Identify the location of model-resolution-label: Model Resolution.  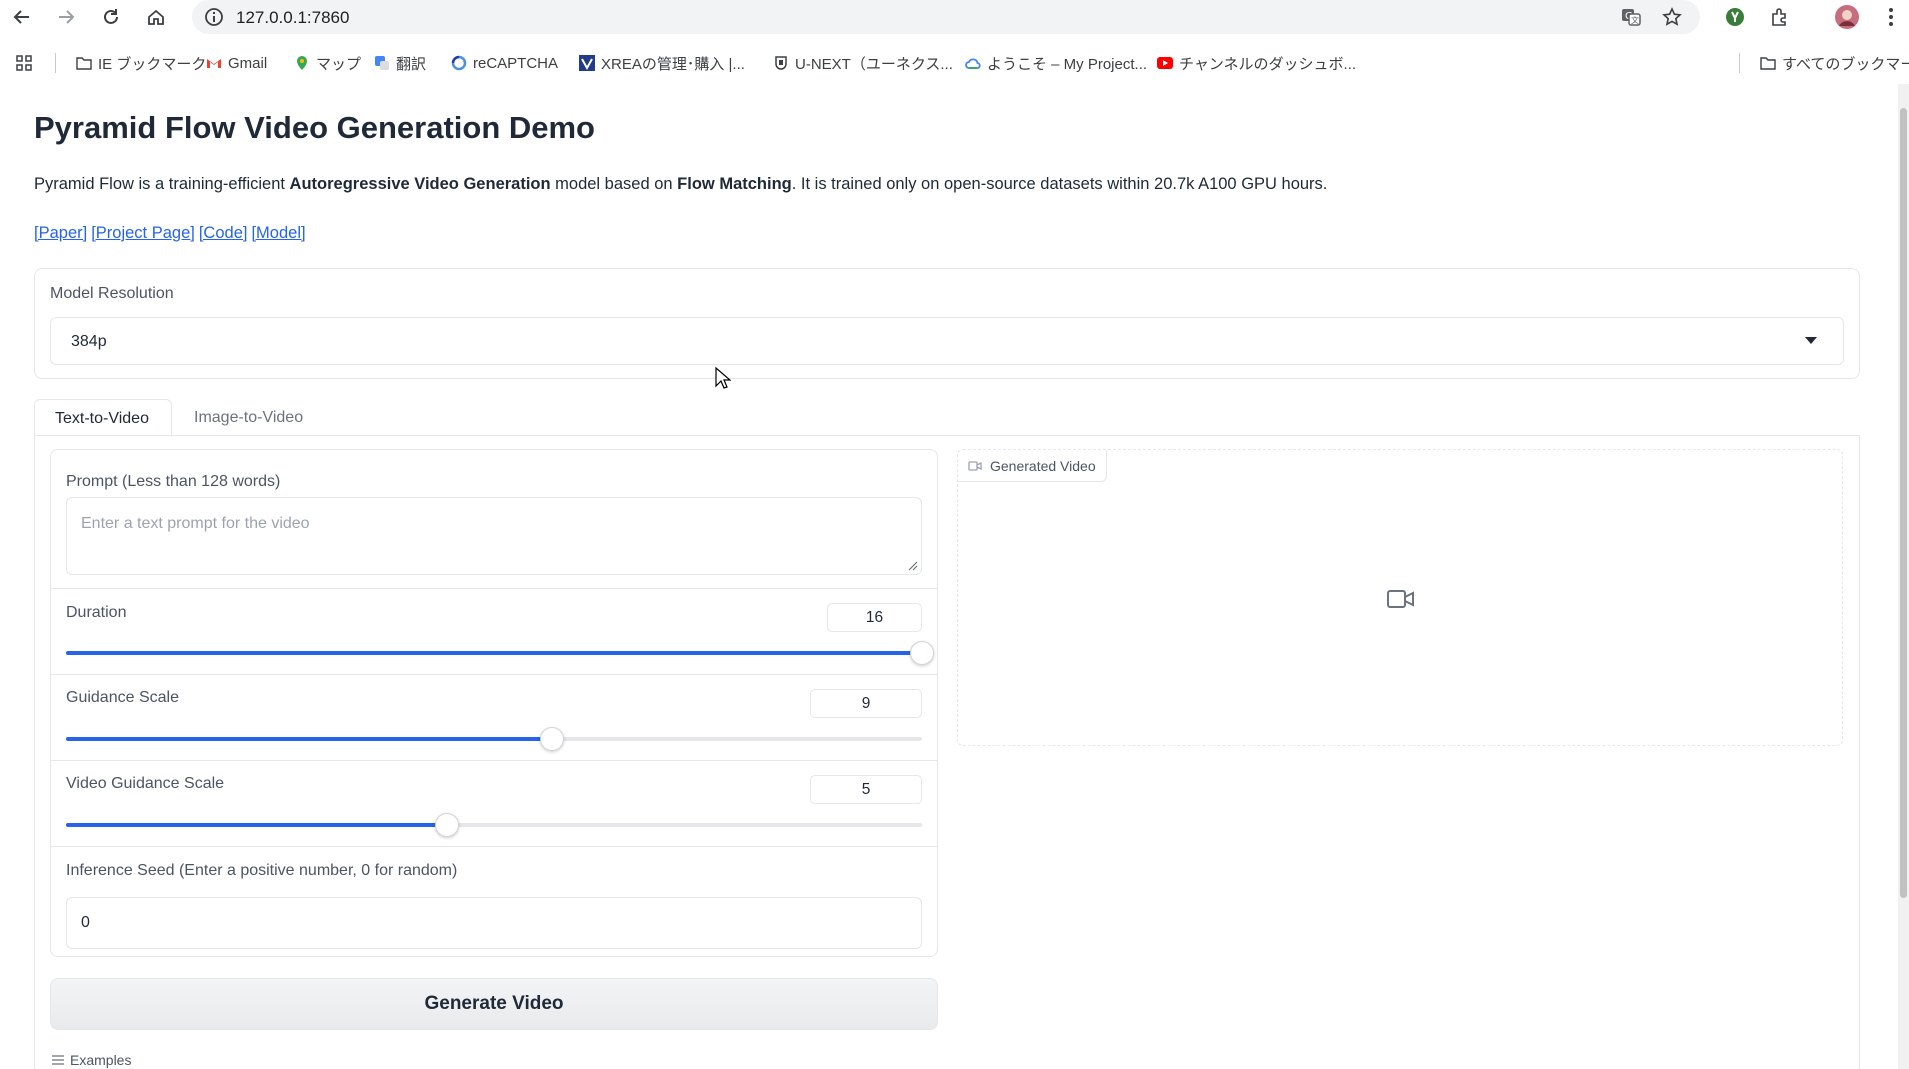
(112, 293).